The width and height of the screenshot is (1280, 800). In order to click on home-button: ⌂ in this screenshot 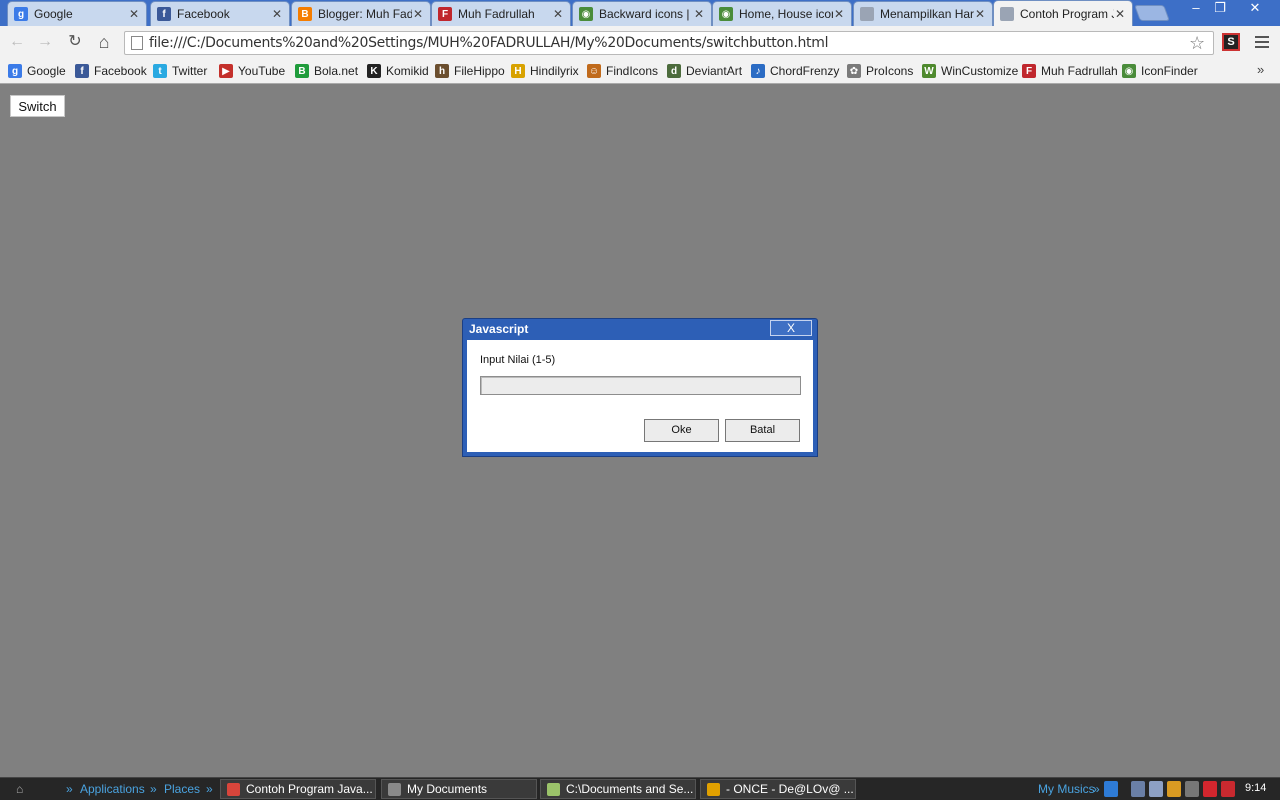, I will do `click(104, 42)`.